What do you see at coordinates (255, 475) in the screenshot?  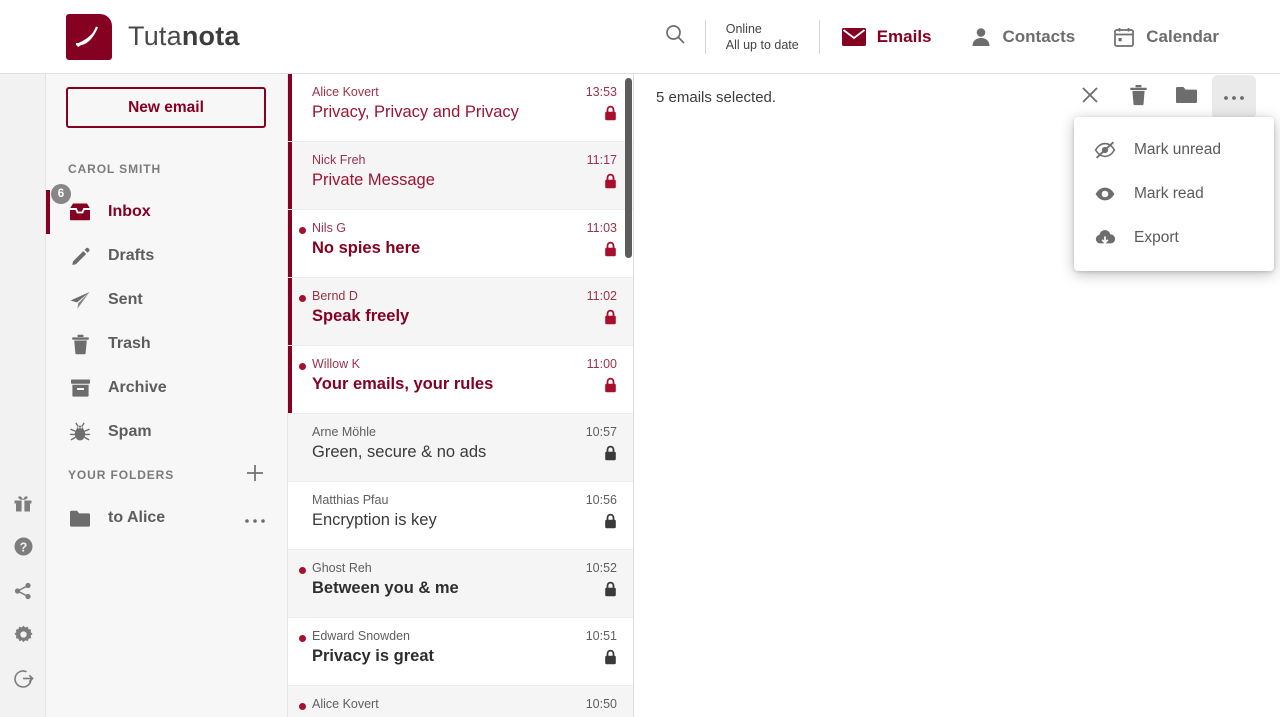 I see `add-folder-button` at bounding box center [255, 475].